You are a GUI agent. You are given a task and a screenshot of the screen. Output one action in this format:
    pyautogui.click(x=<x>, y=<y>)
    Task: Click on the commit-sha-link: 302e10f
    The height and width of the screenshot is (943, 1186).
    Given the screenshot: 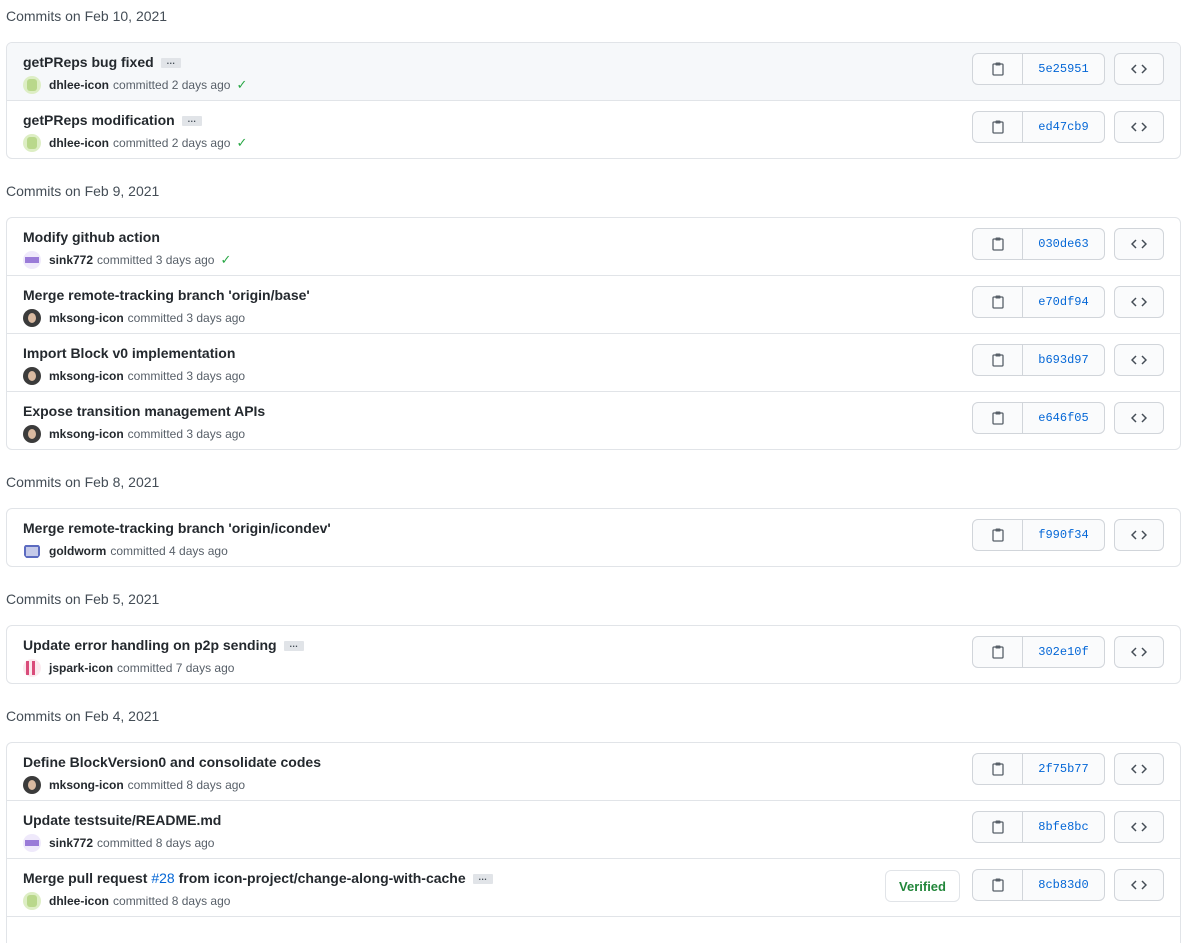 What is the action you would take?
    pyautogui.click(x=1063, y=652)
    